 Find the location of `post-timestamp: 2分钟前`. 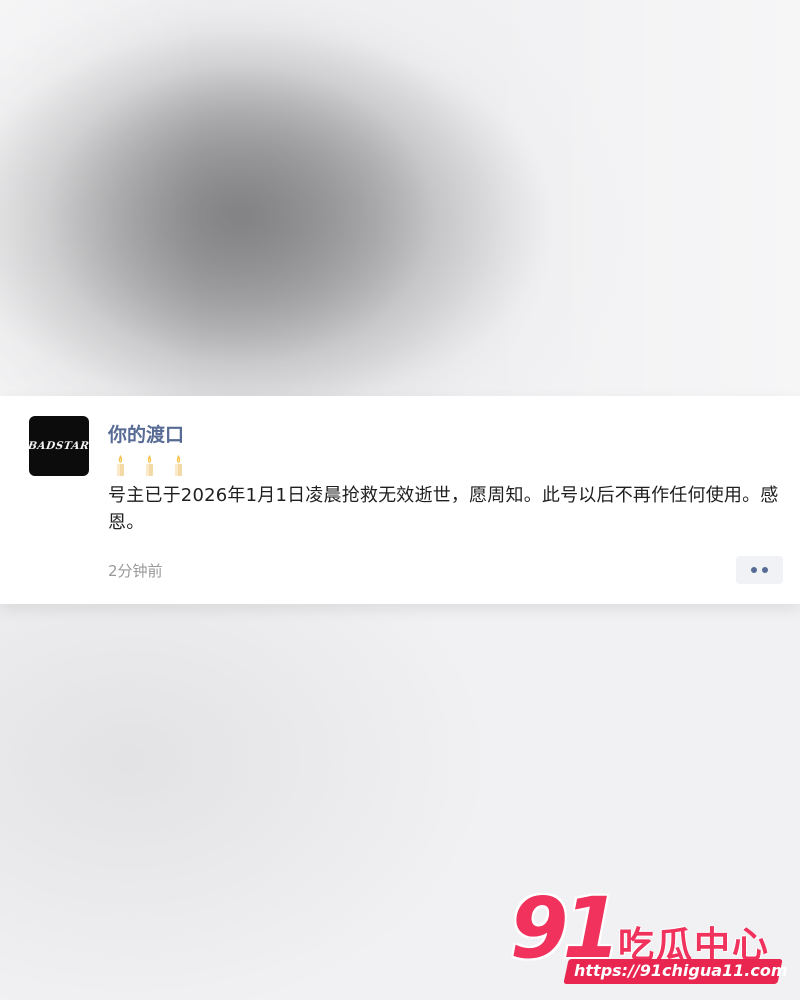

post-timestamp: 2分钟前 is located at coordinates (135, 571).